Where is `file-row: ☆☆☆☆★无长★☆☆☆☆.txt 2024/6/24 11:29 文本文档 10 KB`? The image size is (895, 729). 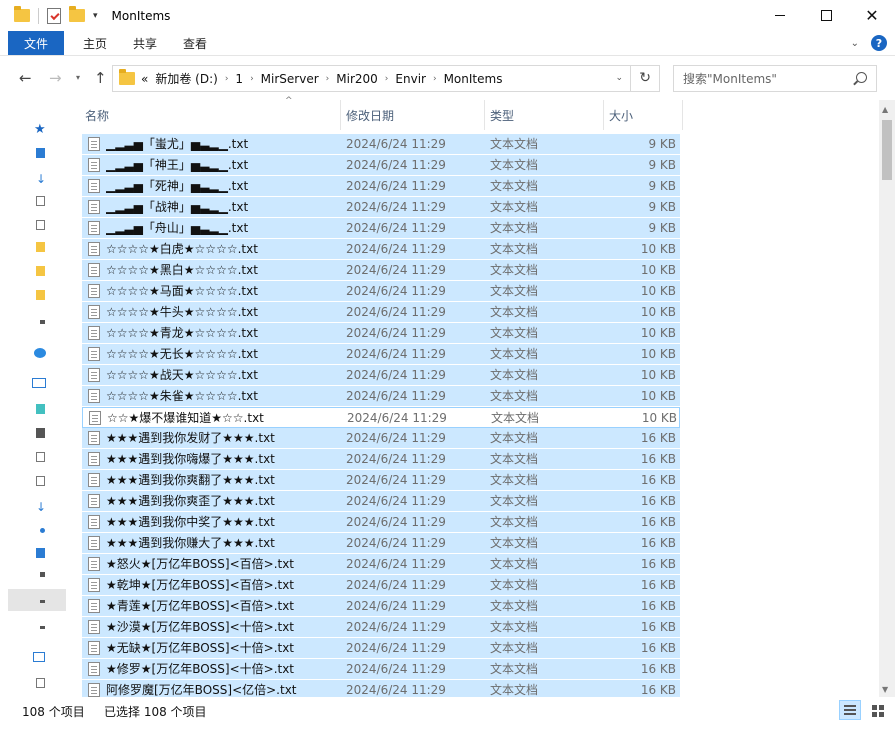
file-row: ☆☆☆☆★无长★☆☆☆☆.txt 2024/6/24 11:29 文本文档 10 KB is located at coordinates (381, 354).